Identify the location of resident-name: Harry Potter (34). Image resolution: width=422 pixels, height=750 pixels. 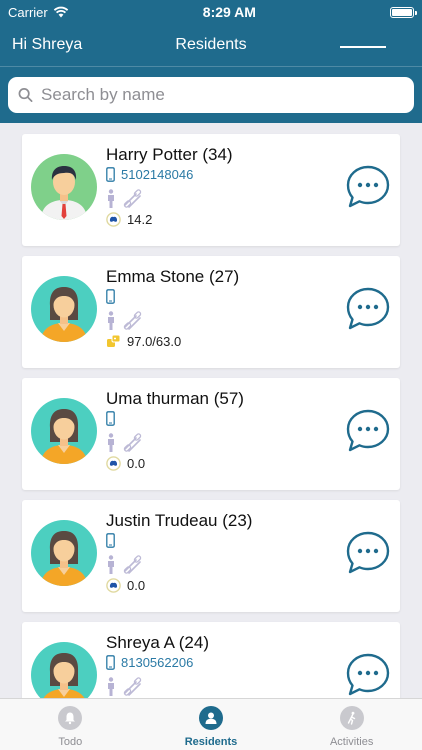
(169, 154).